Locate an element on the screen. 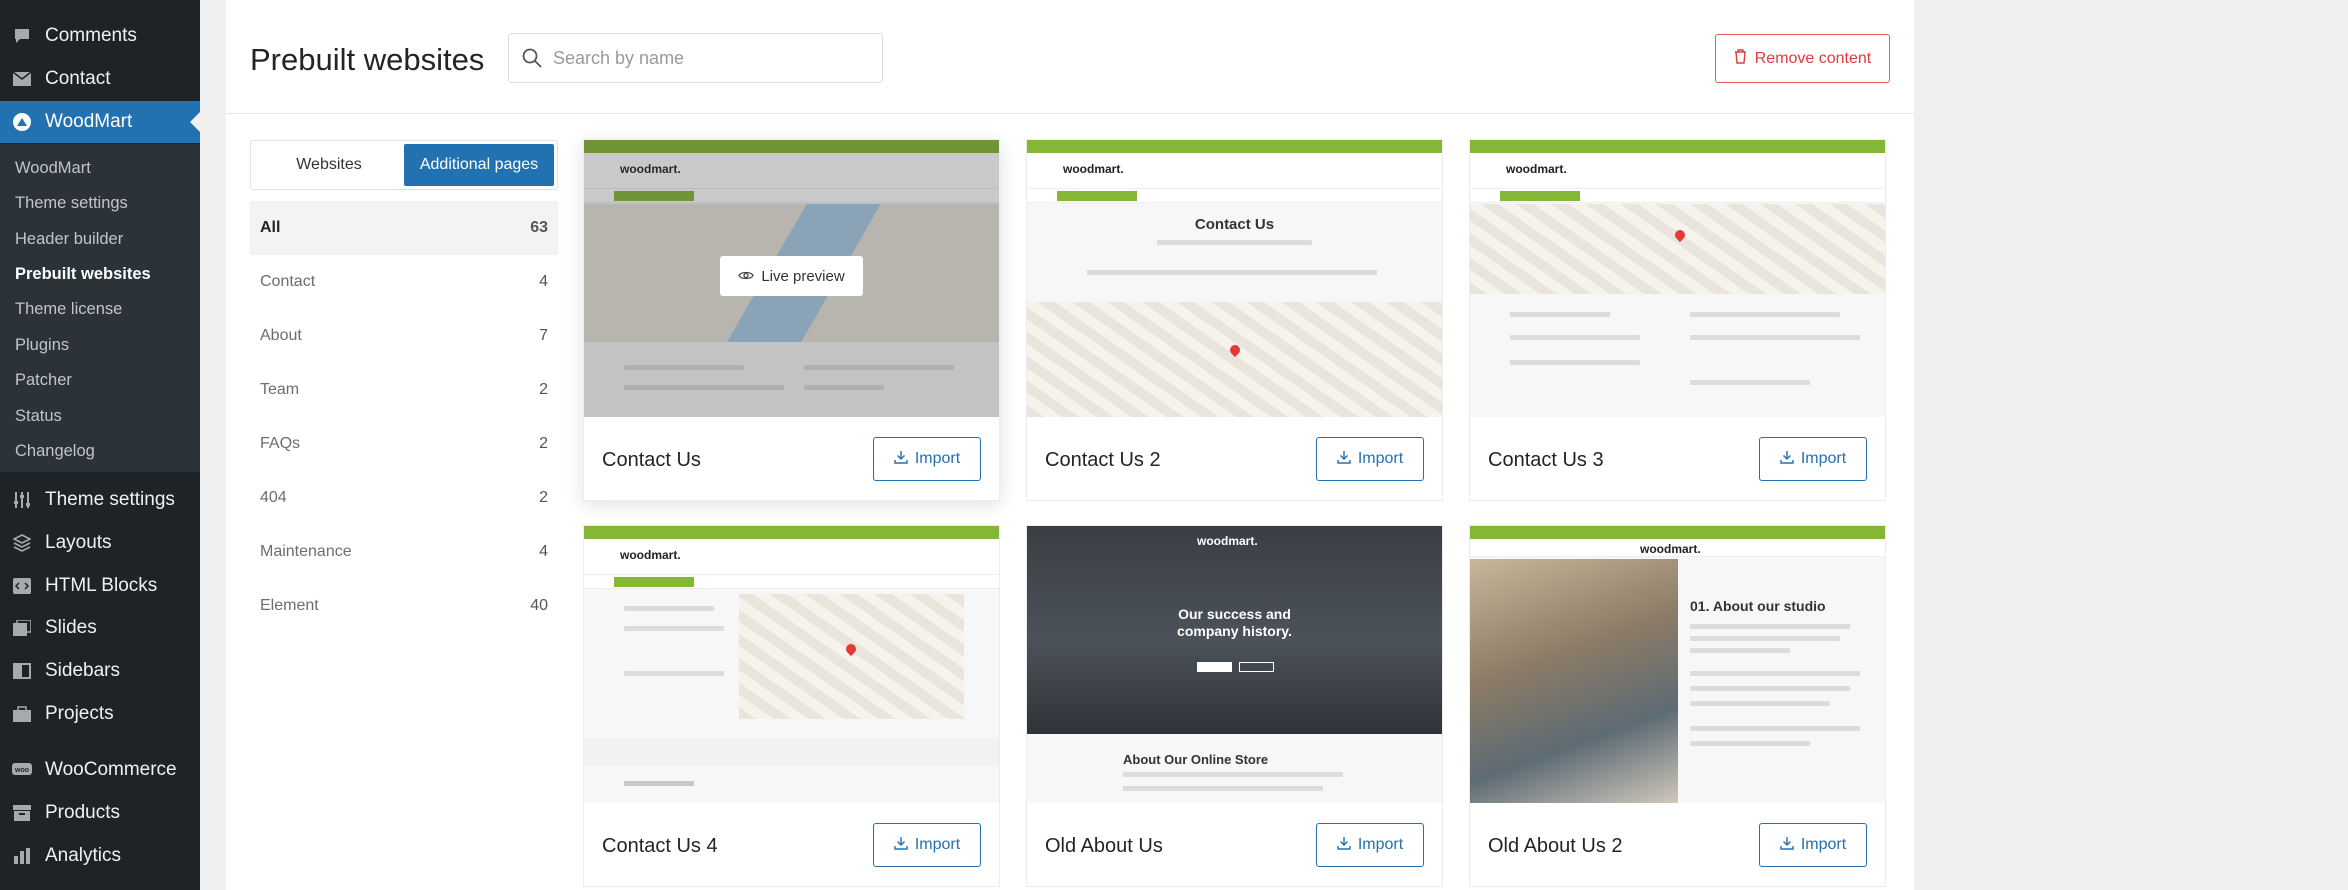 This screenshot has width=2348, height=890. search-box is located at coordinates (695, 58).